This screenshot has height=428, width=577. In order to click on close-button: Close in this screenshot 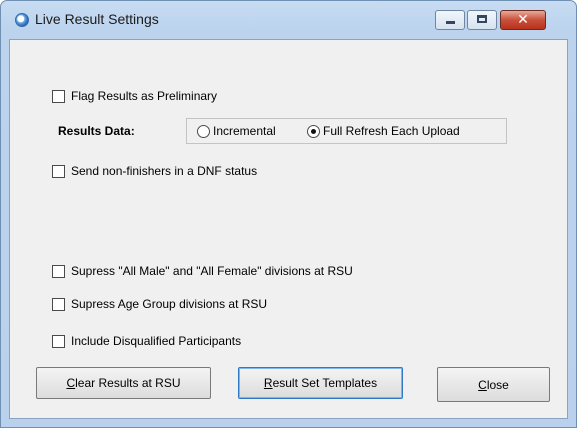, I will do `click(493, 384)`.